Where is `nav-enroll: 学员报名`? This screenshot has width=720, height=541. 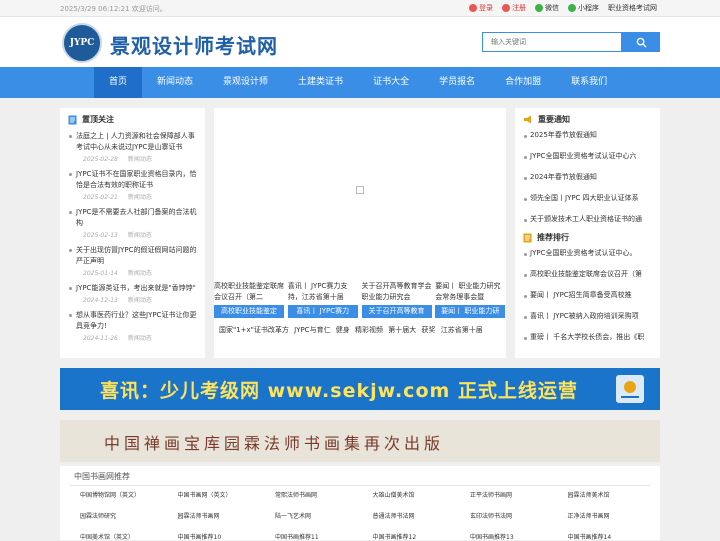
nav-enroll: 学员报名 is located at coordinates (457, 82).